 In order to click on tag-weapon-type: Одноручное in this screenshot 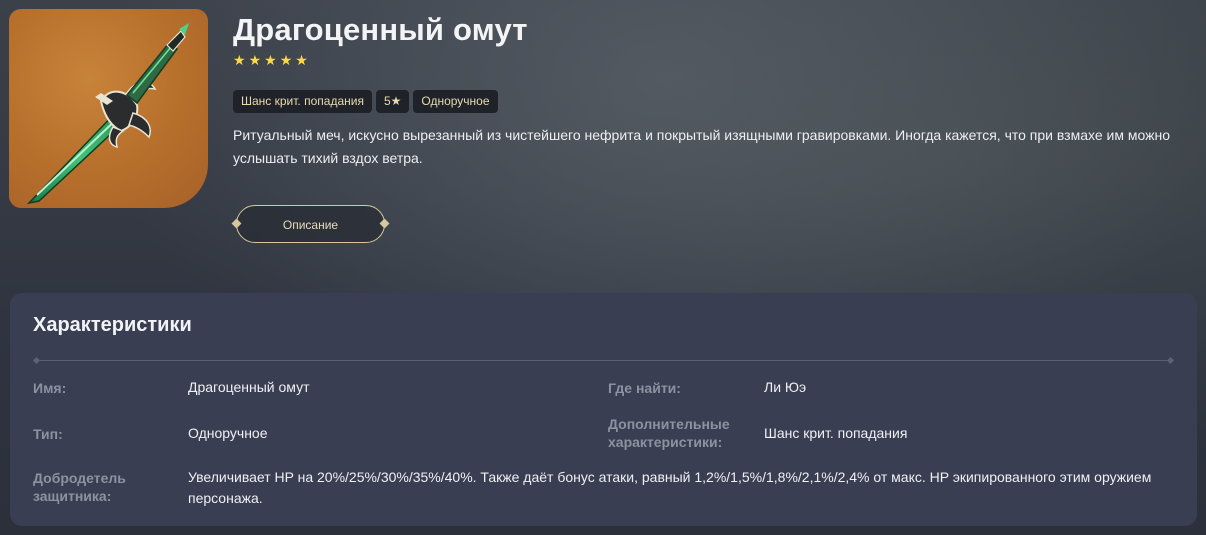, I will do `click(455, 101)`.